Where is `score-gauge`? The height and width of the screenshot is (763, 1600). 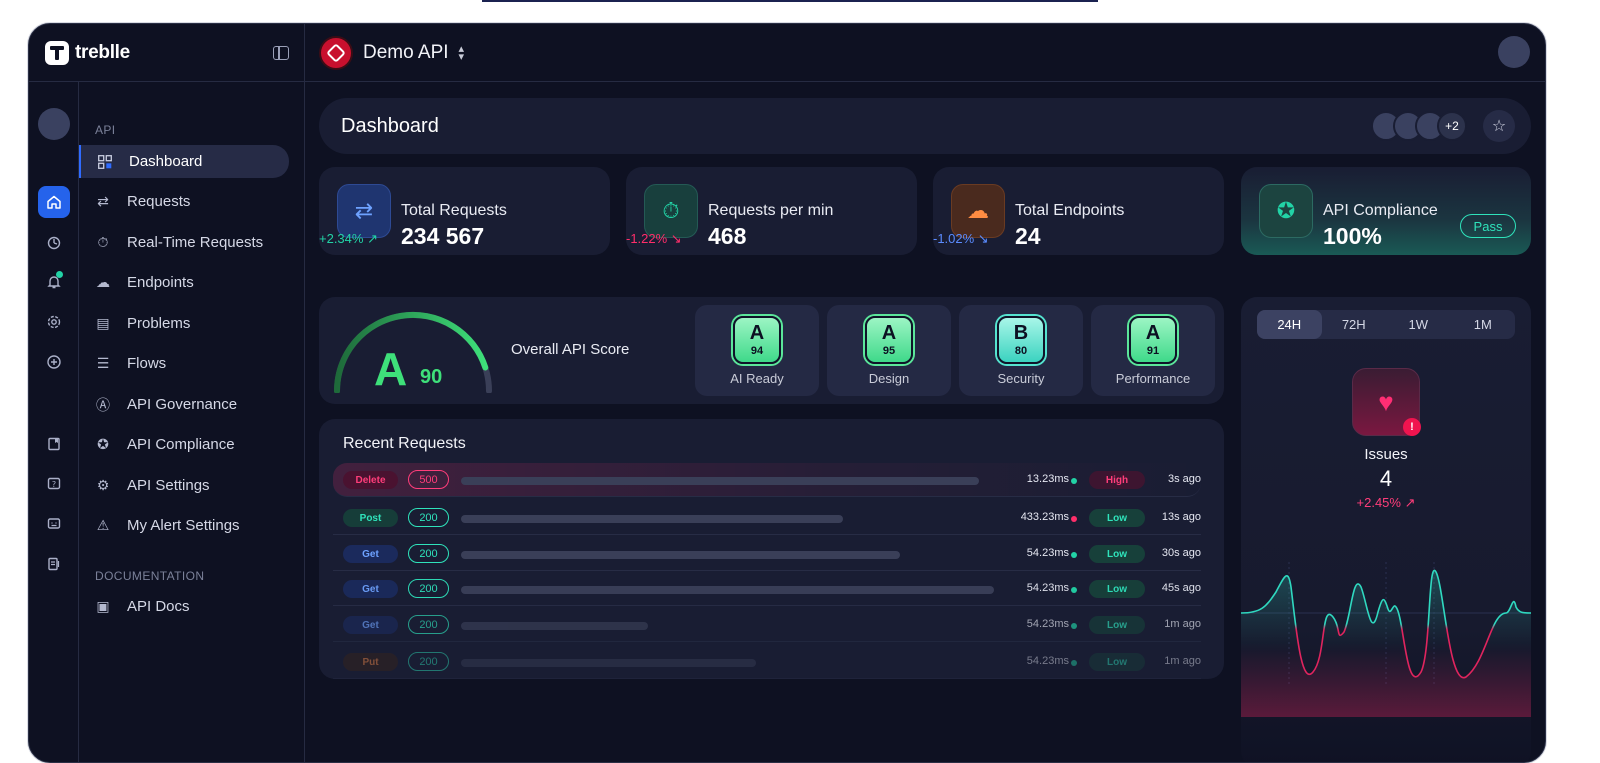 score-gauge is located at coordinates (413, 352).